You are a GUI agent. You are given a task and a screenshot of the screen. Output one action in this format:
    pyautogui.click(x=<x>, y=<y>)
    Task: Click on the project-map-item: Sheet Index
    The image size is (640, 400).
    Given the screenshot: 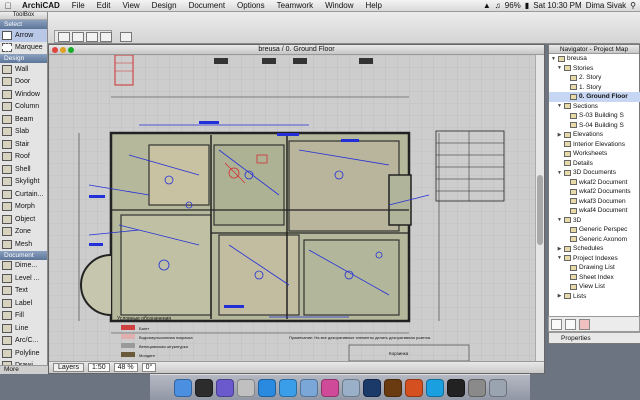 What is the action you would take?
    pyautogui.click(x=594, y=278)
    